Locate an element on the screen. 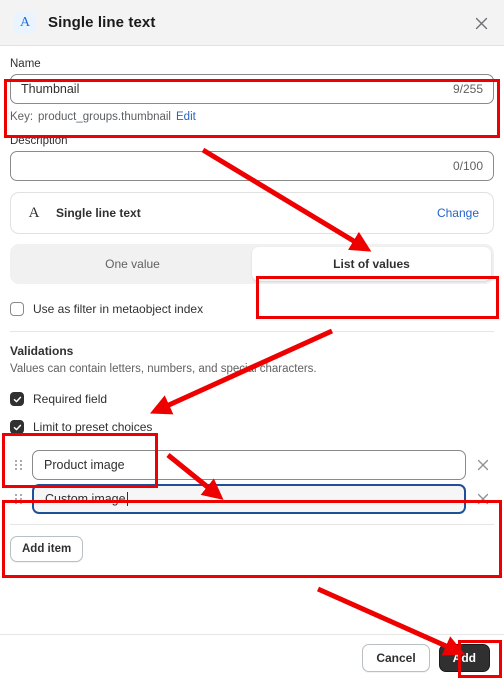 The image size is (504, 680). description-input: 0/100 is located at coordinates (252, 166).